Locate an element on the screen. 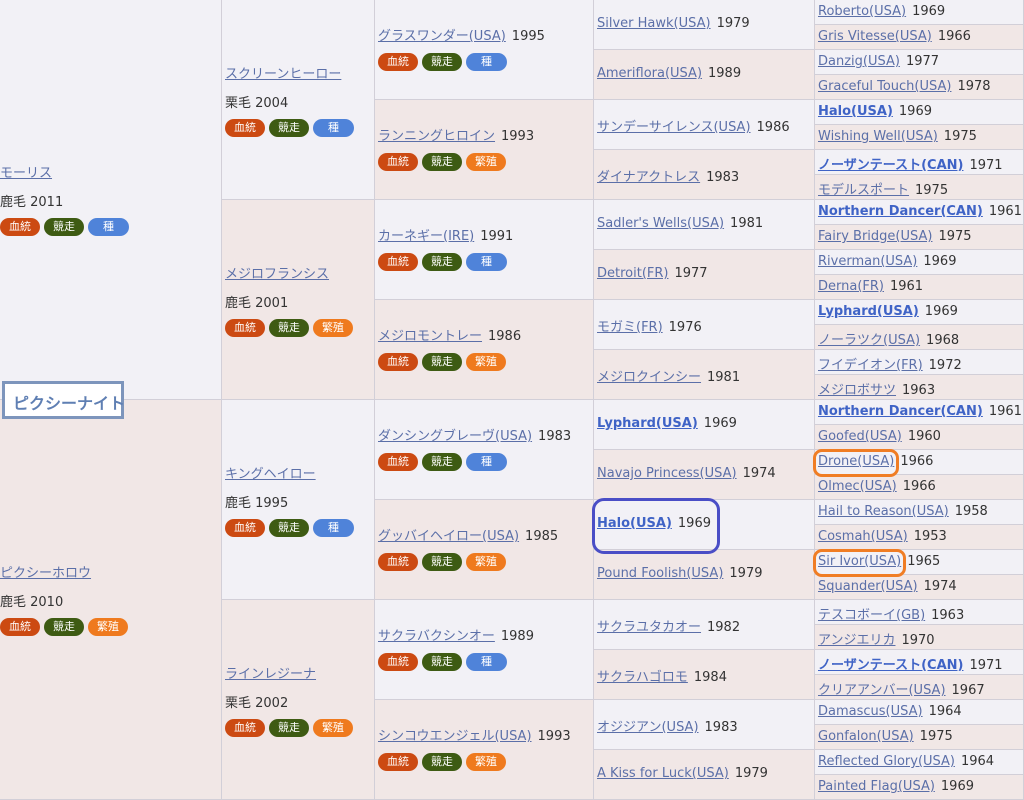 This screenshot has width=1024, height=800. horse-name-link: サクラユタカオー is located at coordinates (649, 625).